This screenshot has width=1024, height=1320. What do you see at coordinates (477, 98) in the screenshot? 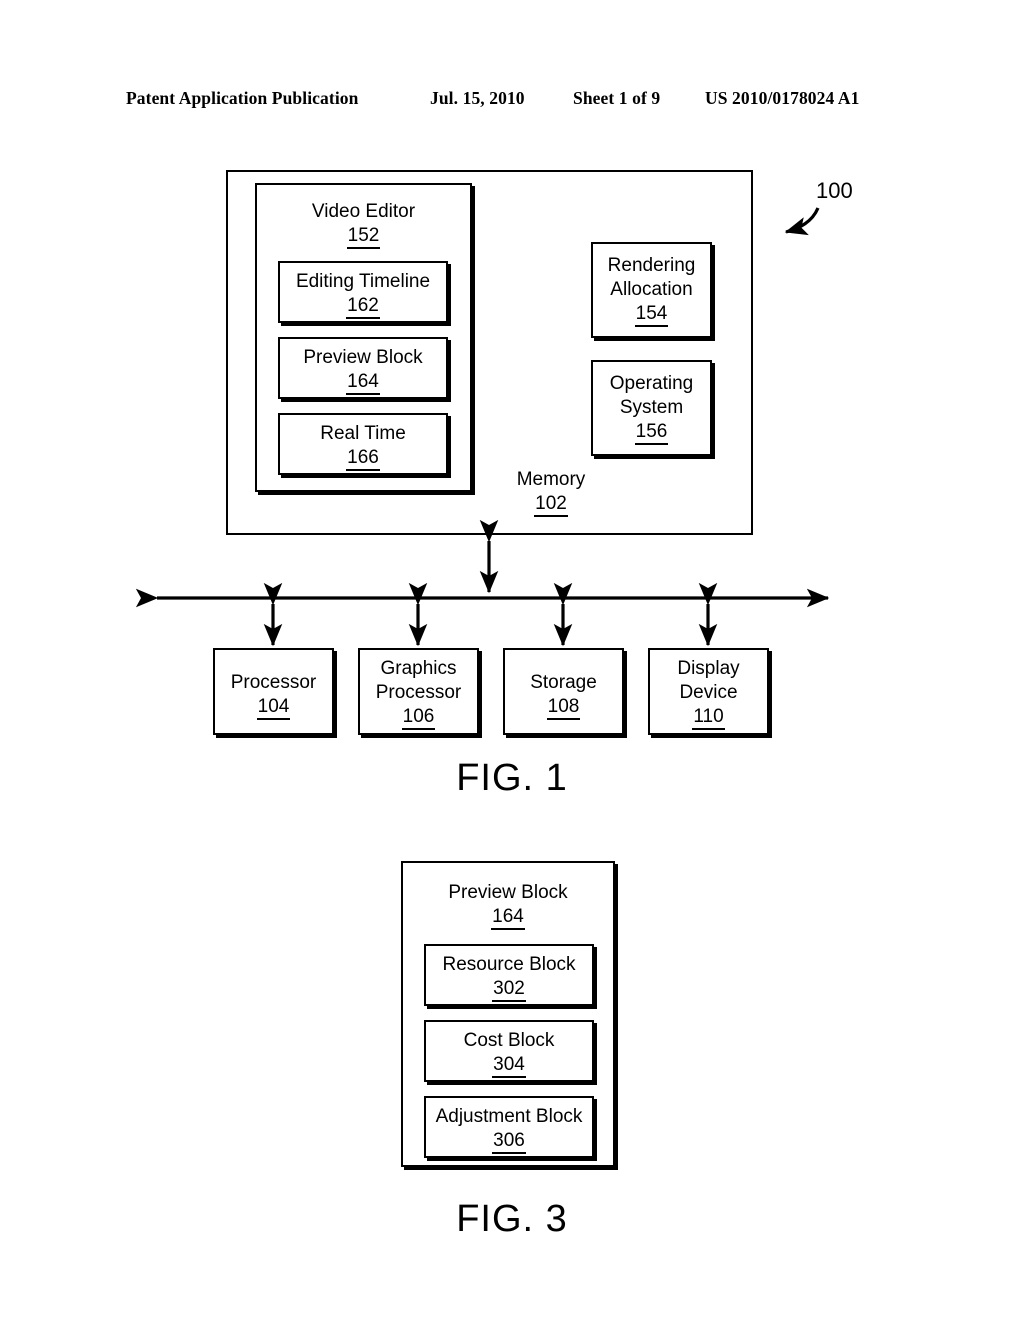
I see `publication-date: Jul. 15, 2010` at bounding box center [477, 98].